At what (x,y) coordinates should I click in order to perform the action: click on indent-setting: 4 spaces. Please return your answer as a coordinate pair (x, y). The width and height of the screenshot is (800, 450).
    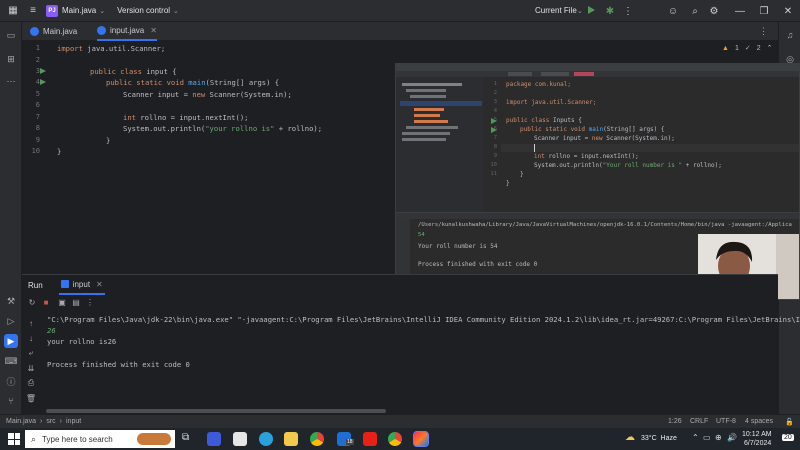
    Looking at the image, I should click on (759, 421).